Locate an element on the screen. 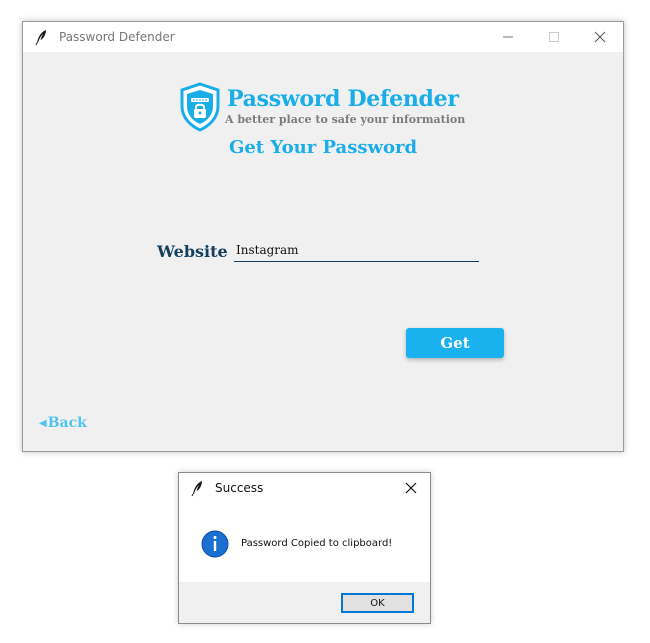 This screenshot has width=650, height=643. brand-title: Password Defender is located at coordinates (343, 99).